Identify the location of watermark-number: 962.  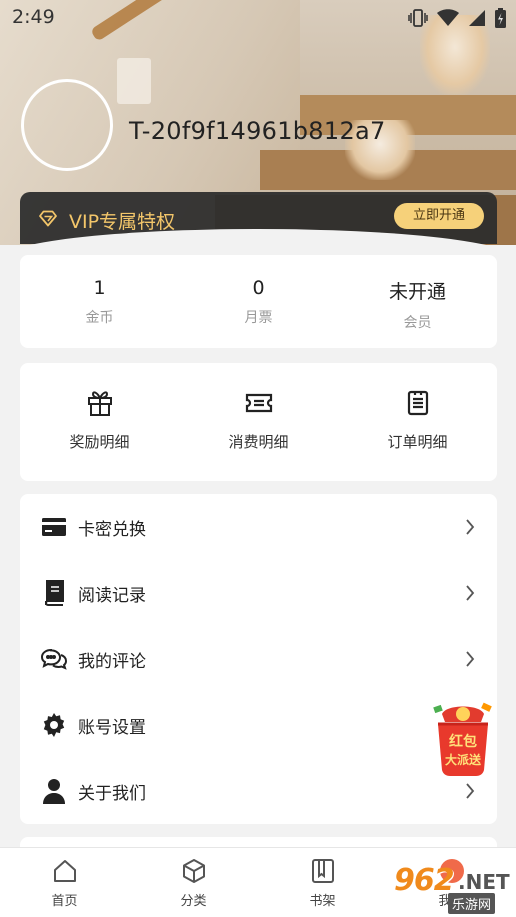
(424, 880).